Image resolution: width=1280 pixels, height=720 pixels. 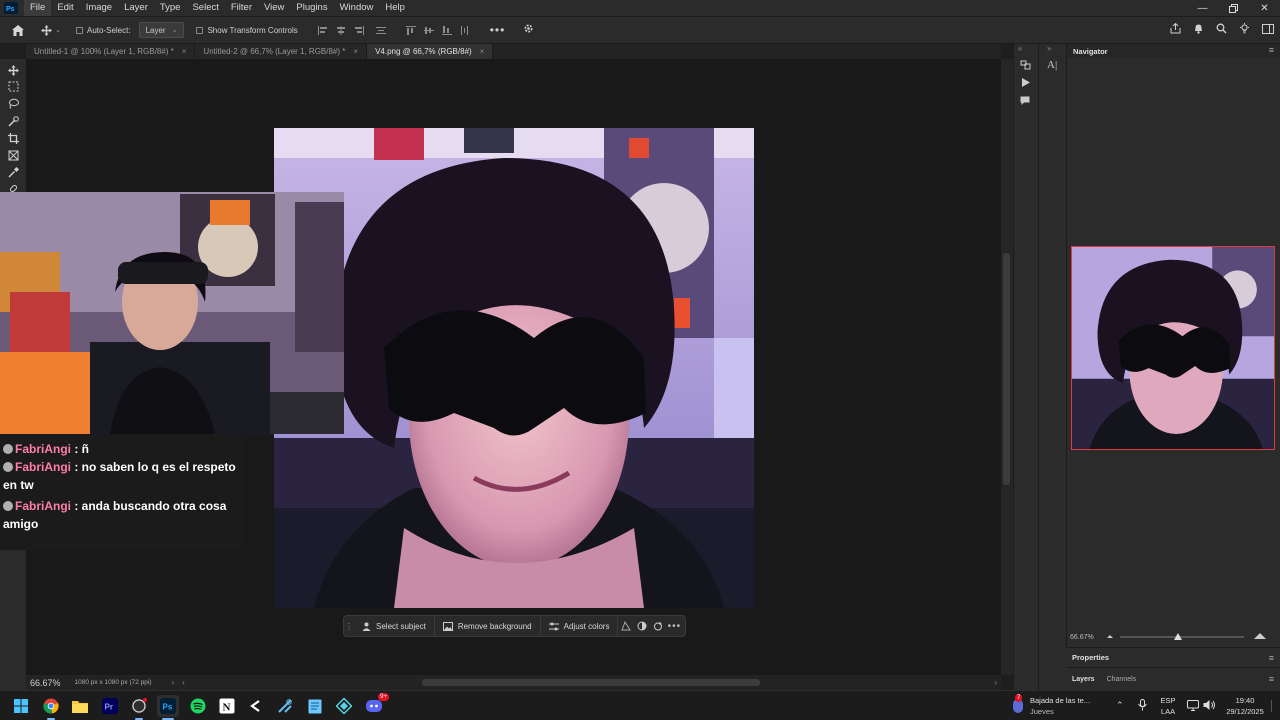 What do you see at coordinates (1244, 30) in the screenshot?
I see `discover-lightbulb-icon` at bounding box center [1244, 30].